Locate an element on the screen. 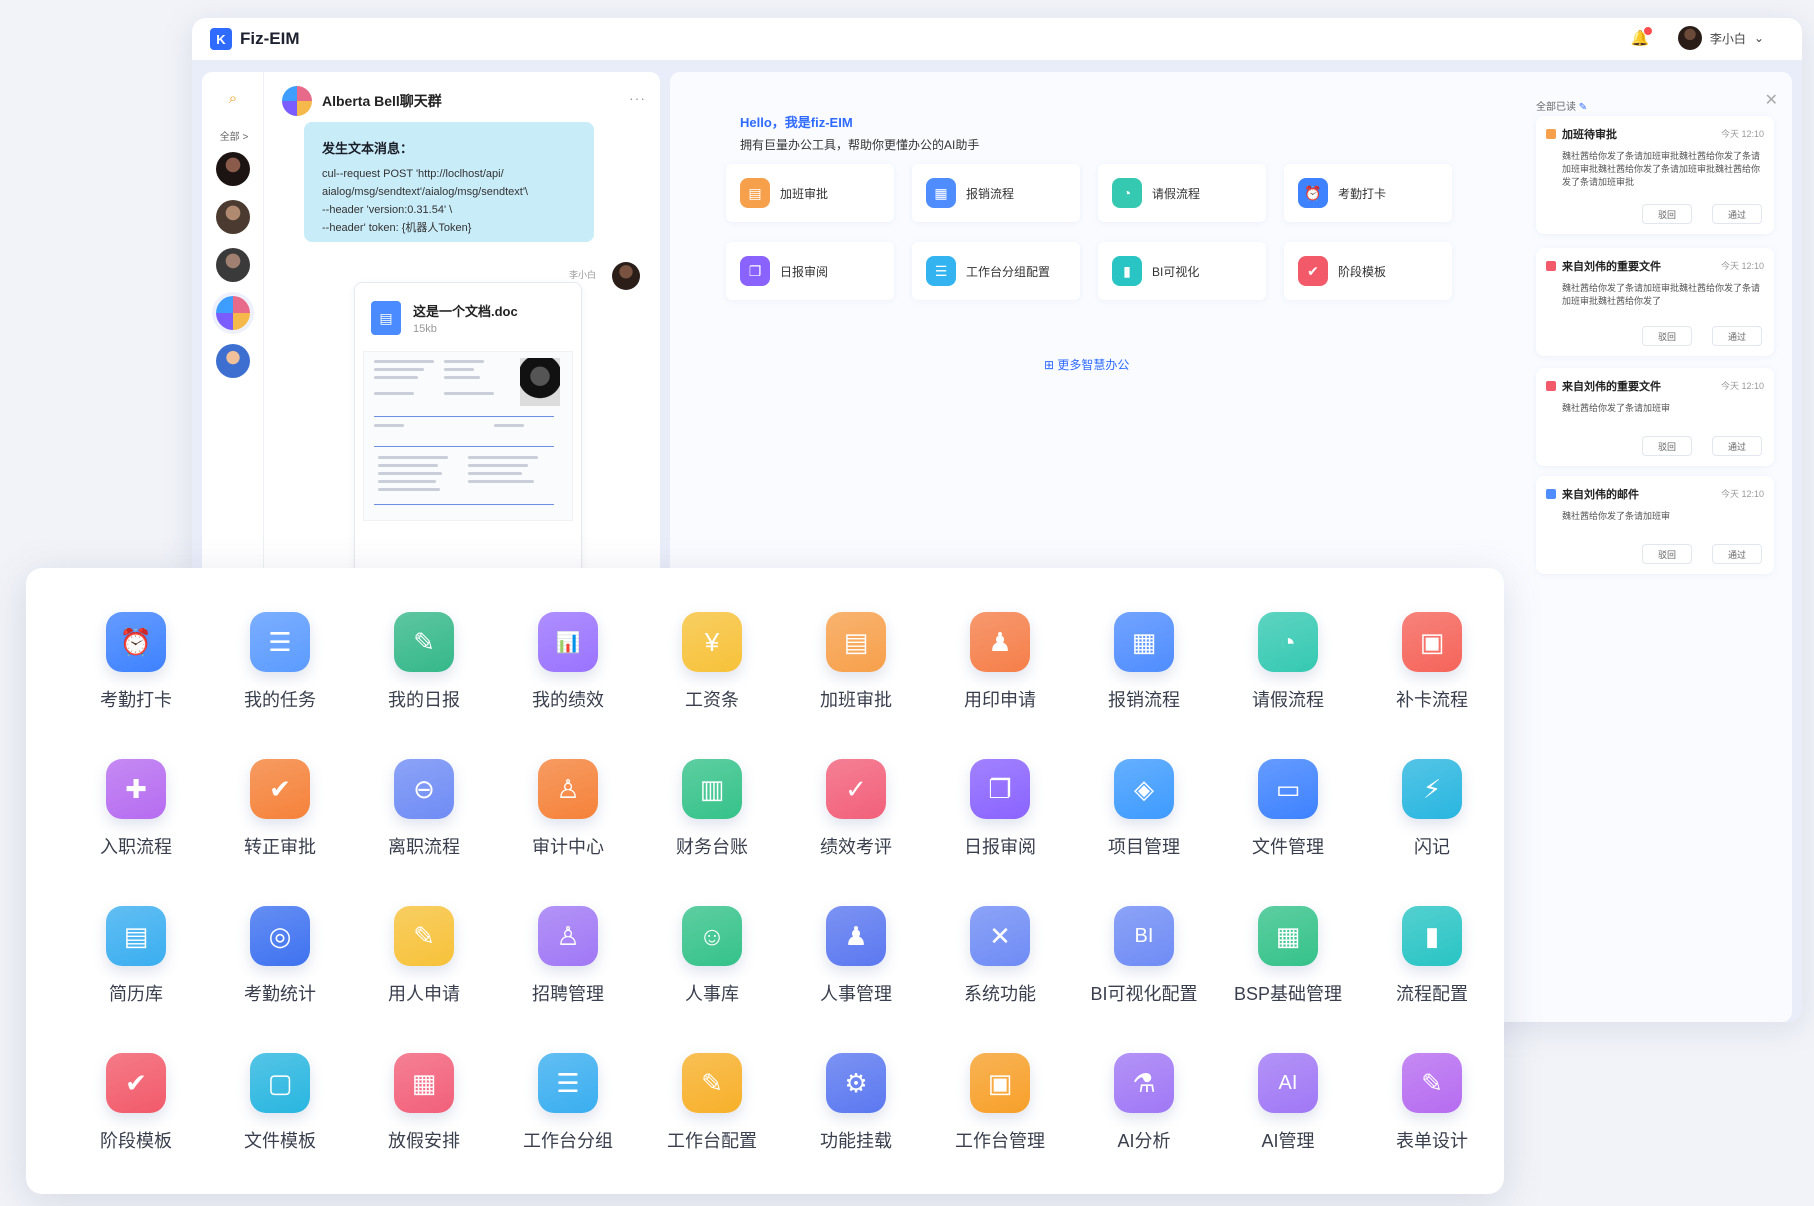 This screenshot has height=1206, width=1814. app-label: 加班审批 is located at coordinates (856, 700).